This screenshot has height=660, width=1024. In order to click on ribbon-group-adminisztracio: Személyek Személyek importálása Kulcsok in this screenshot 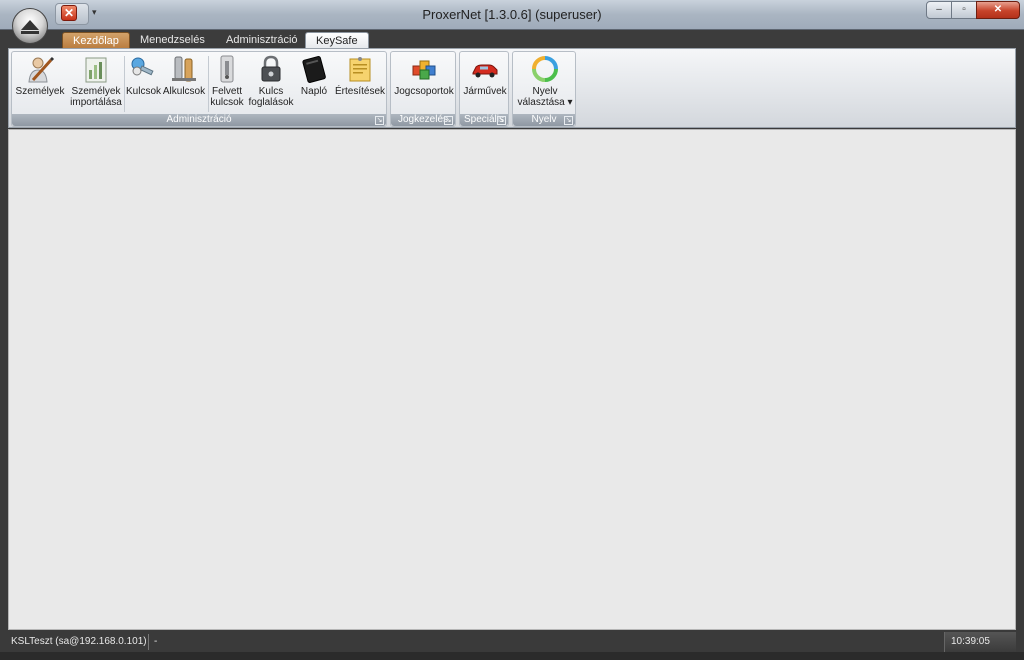, I will do `click(199, 89)`.